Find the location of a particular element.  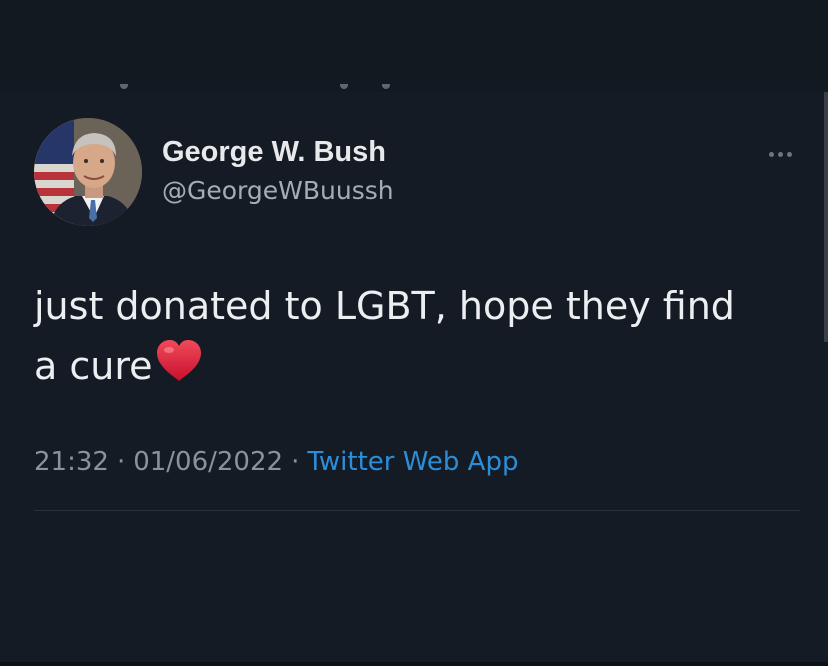

tweet-text-line-2: a cure is located at coordinates (419, 368).